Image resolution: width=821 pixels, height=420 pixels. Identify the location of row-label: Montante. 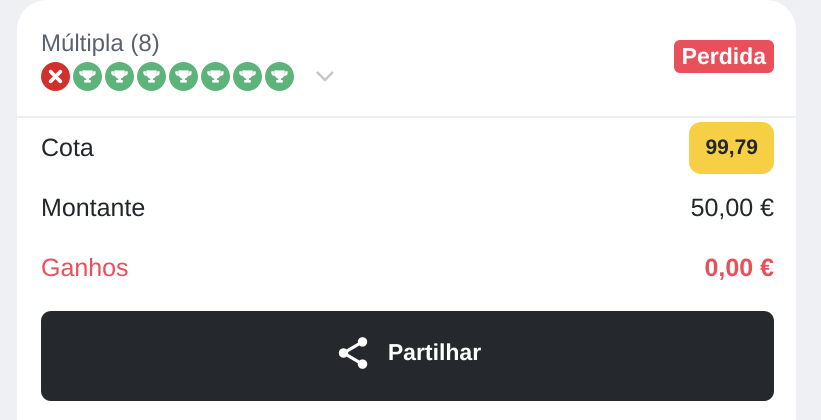
(93, 208).